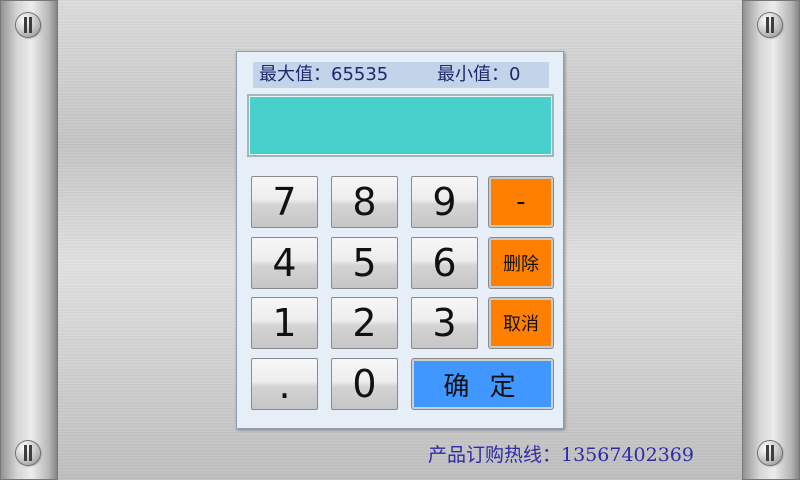 The image size is (800, 480). What do you see at coordinates (284, 323) in the screenshot?
I see `key-1: 1` at bounding box center [284, 323].